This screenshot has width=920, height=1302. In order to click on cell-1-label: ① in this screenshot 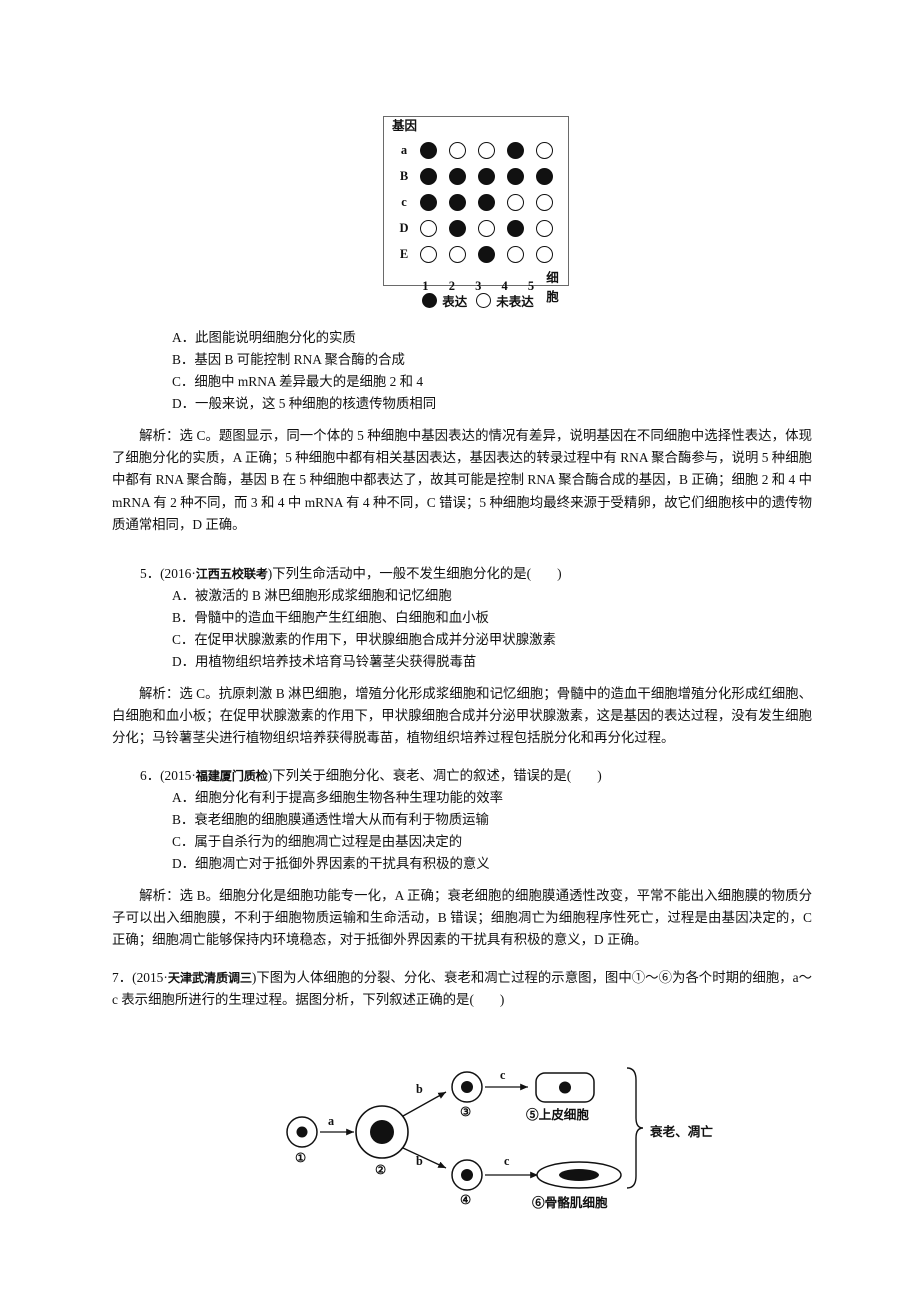, I will do `click(301, 1158)`.